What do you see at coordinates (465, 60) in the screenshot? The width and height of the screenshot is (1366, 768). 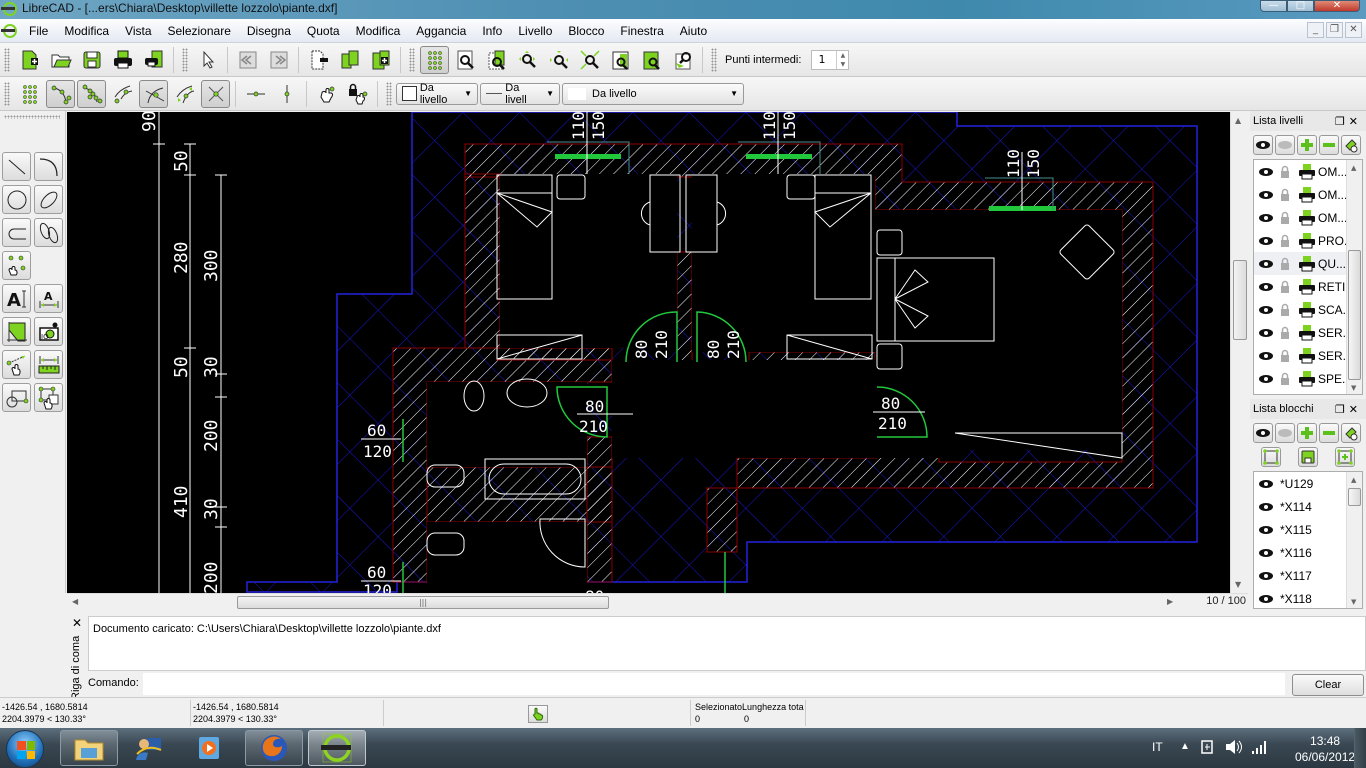 I see `zoom-in-button` at bounding box center [465, 60].